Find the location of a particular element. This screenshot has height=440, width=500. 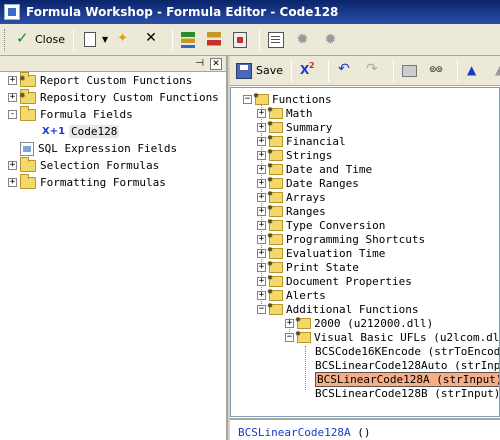

tree-item-report-custom-functions: + Report Custom Functions is located at coordinates (113, 80).